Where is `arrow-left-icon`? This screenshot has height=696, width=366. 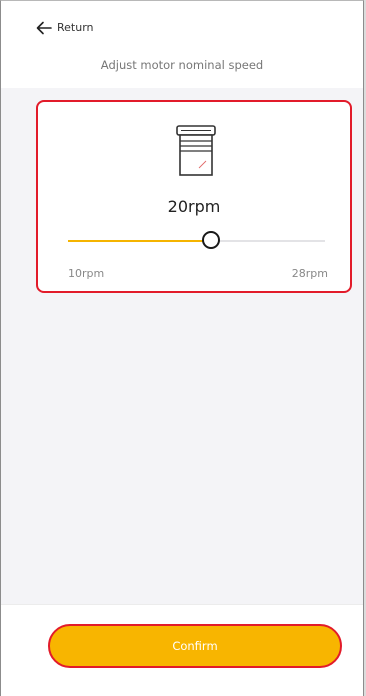
arrow-left-icon is located at coordinates (44, 27).